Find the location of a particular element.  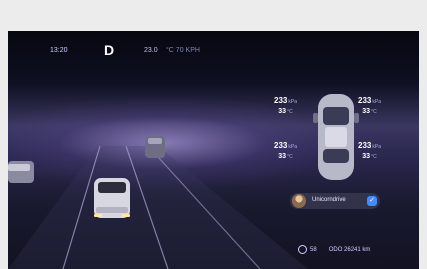

driver-name: Unicorndrive is located at coordinates (329, 200).